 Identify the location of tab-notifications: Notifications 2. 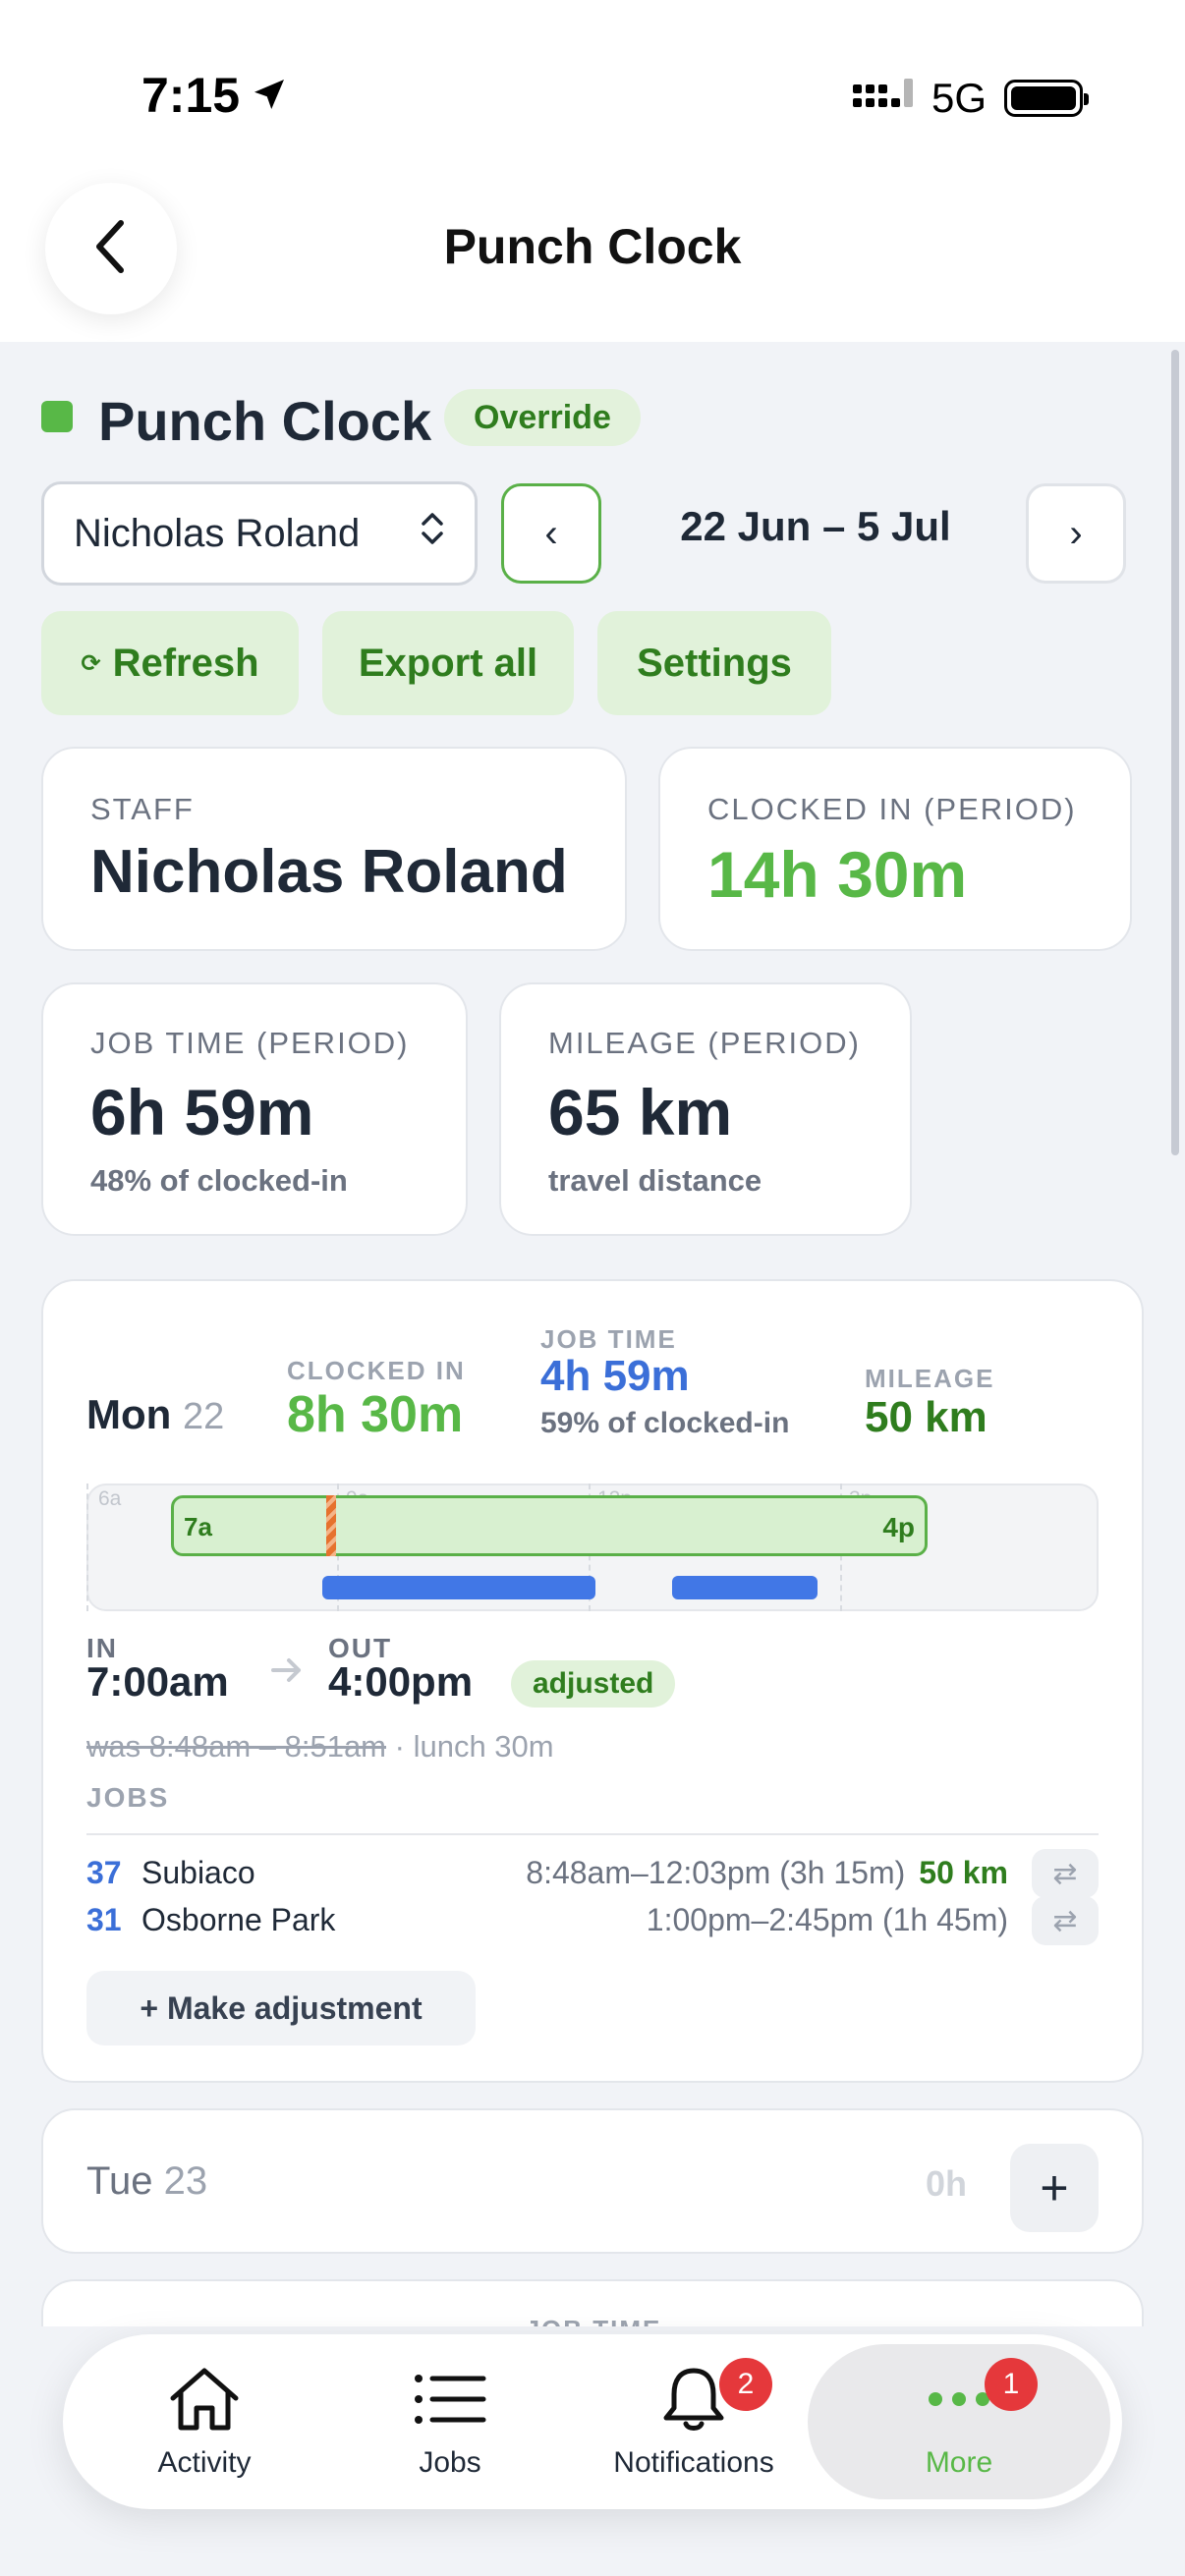
(694, 2421).